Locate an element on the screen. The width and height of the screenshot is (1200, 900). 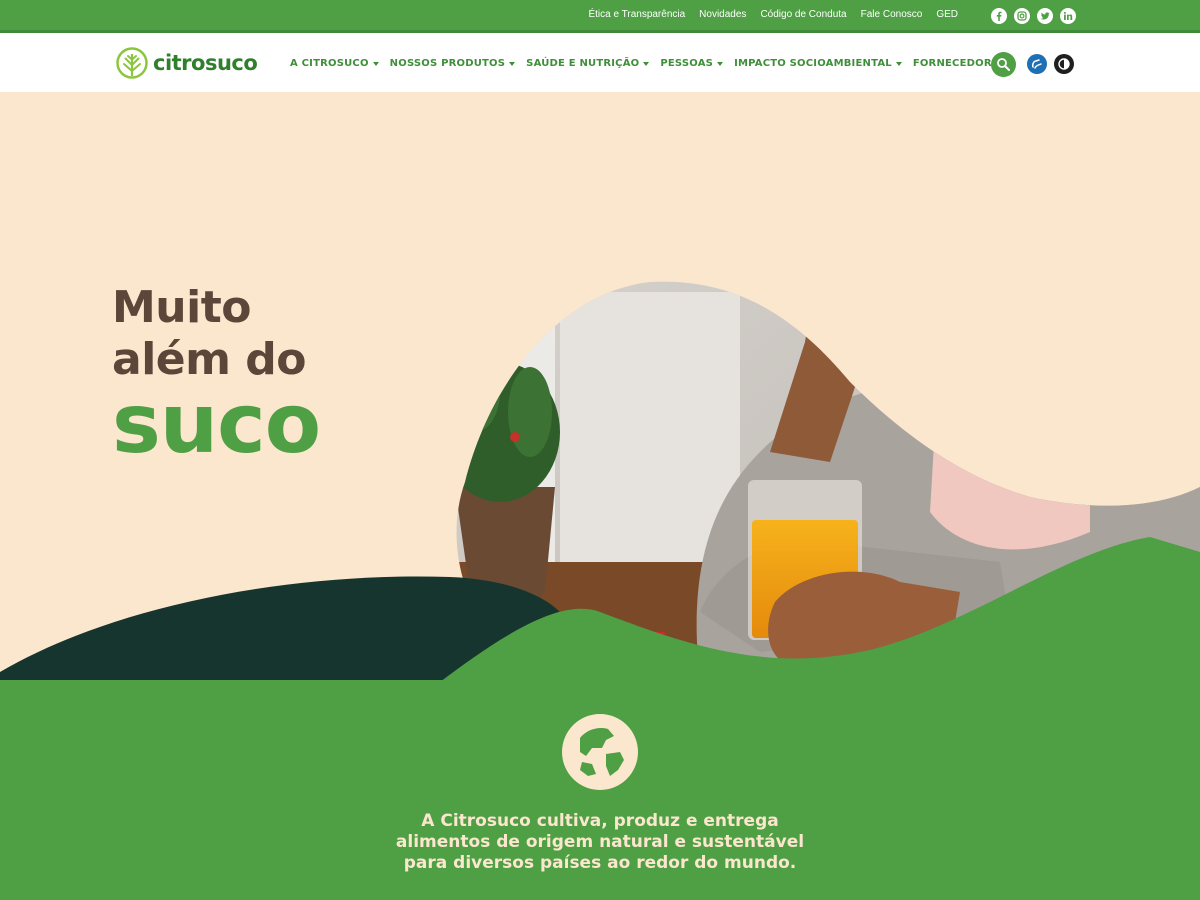
menu-nossos-produtos: NOSSOS PRODUTOS is located at coordinates (453, 63).